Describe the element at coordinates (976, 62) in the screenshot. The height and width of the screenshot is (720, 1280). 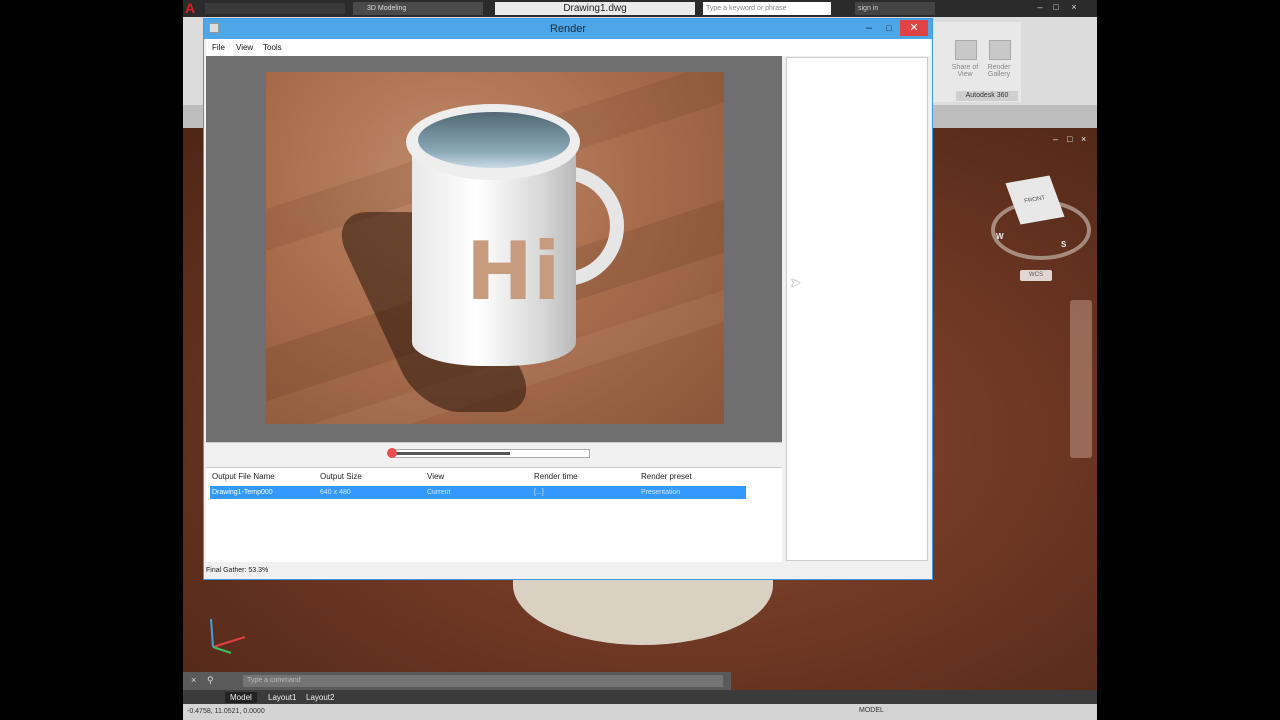
I see `autocad-360-panel: Share of View Render Gallery` at that location.